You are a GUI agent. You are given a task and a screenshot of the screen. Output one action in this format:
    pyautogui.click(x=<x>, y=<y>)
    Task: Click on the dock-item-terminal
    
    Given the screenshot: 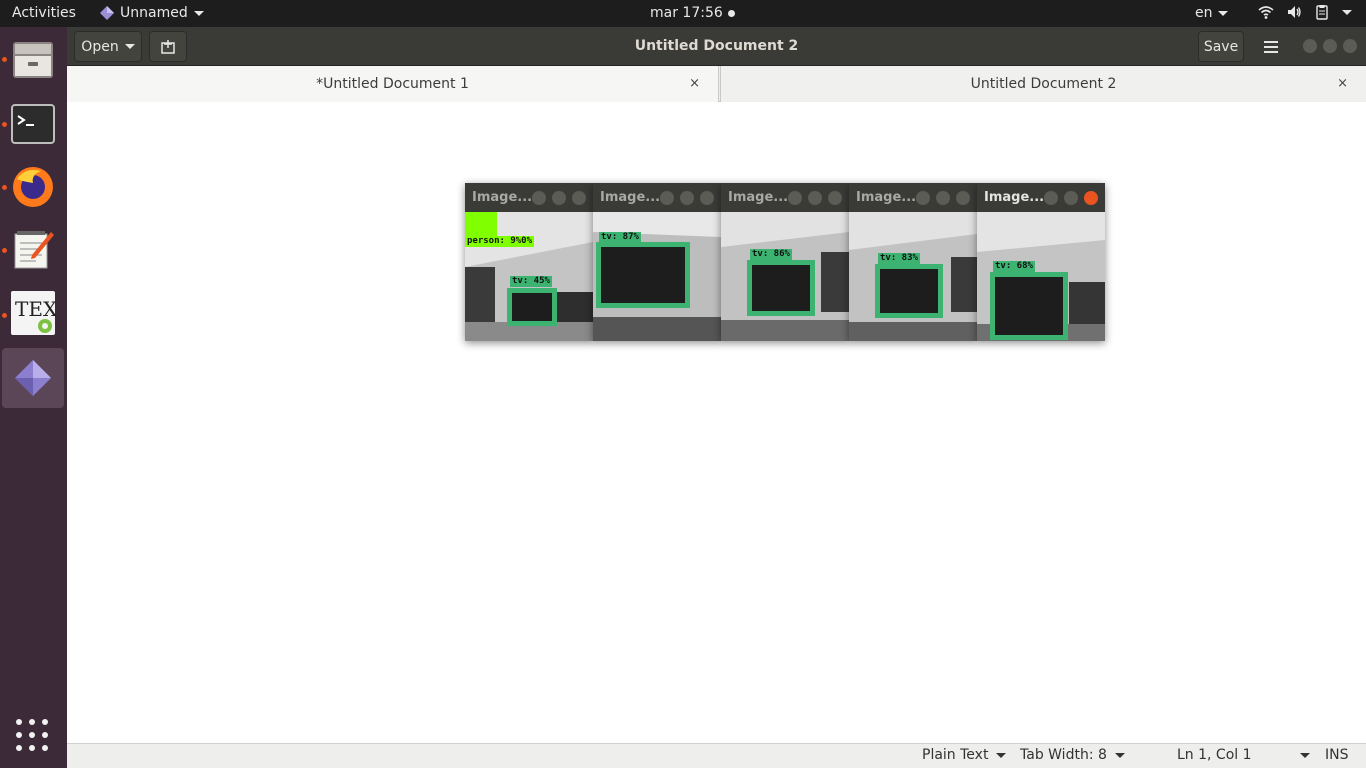 What is the action you would take?
    pyautogui.click(x=33, y=124)
    